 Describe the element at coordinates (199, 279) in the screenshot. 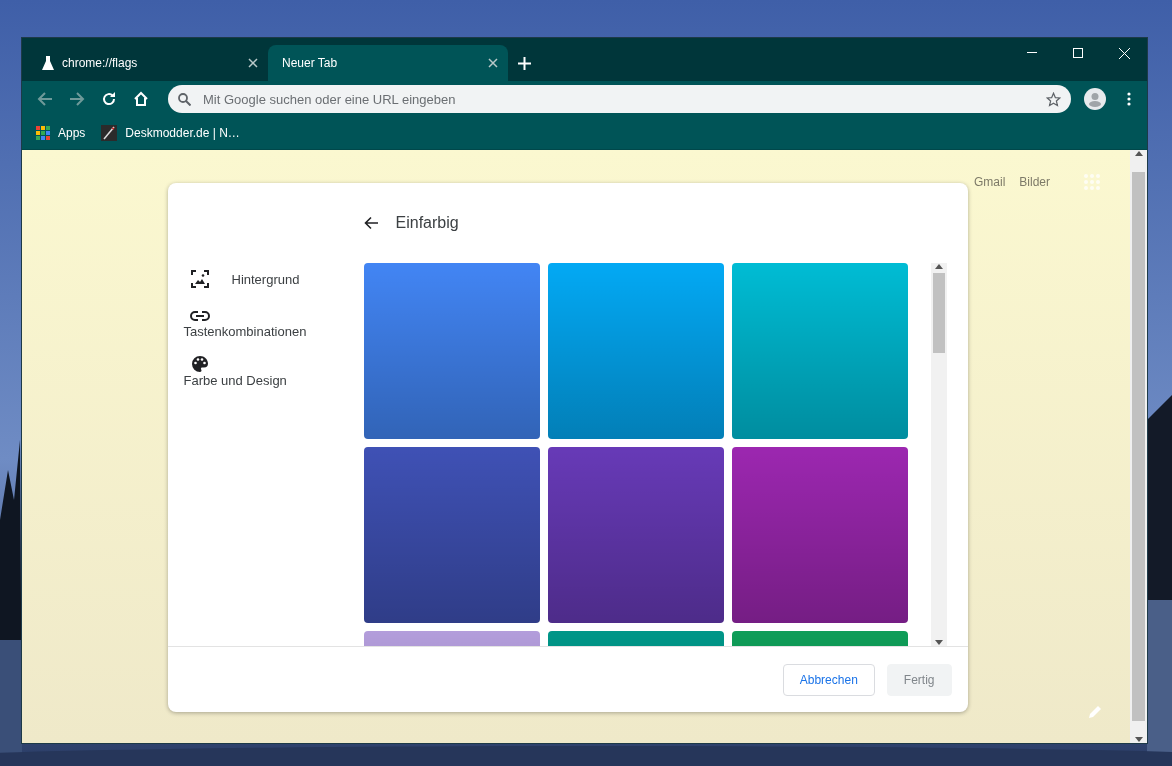

I see `image-icon` at that location.